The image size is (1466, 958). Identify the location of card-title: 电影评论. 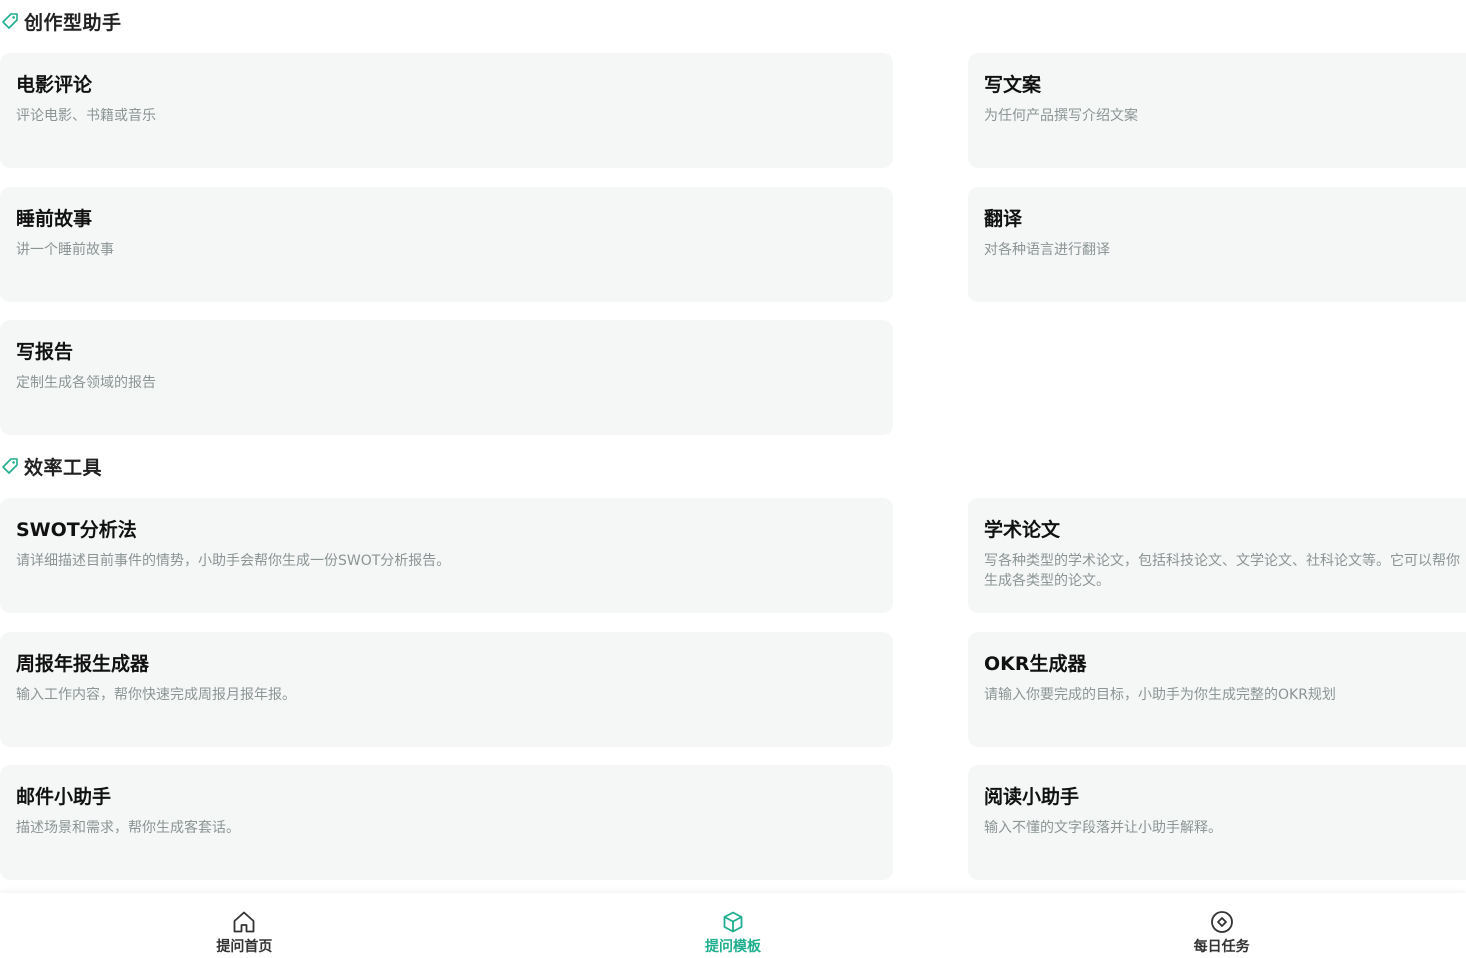
(54, 85).